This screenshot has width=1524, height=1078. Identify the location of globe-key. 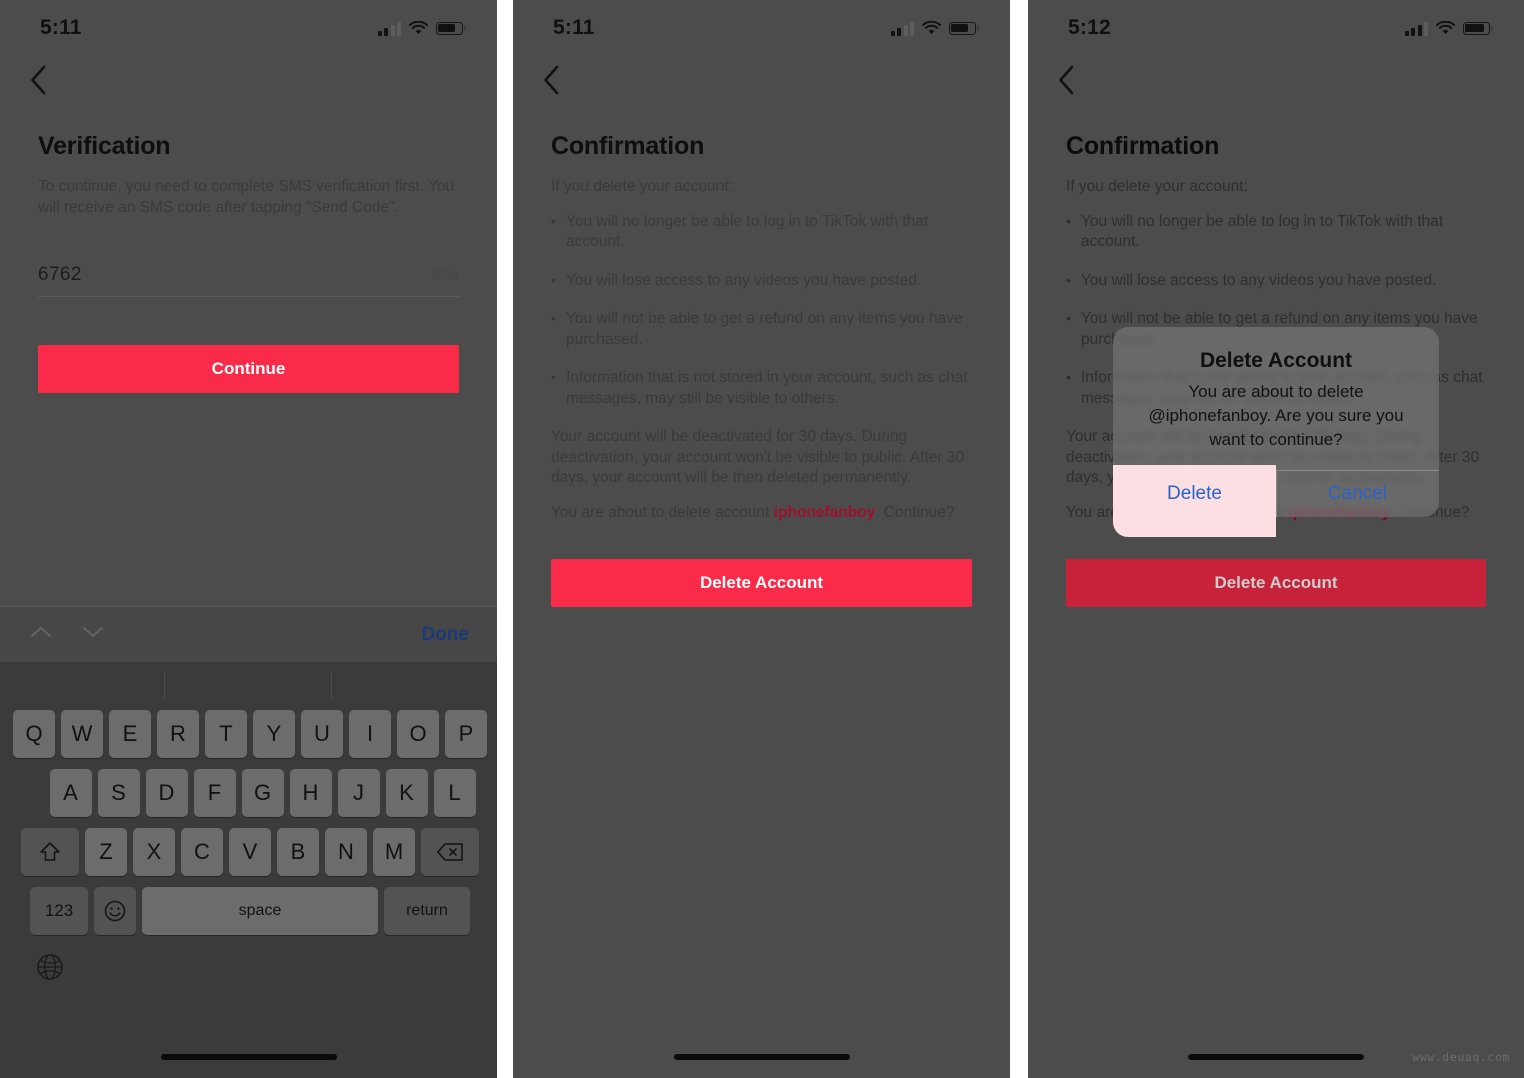
(50, 969).